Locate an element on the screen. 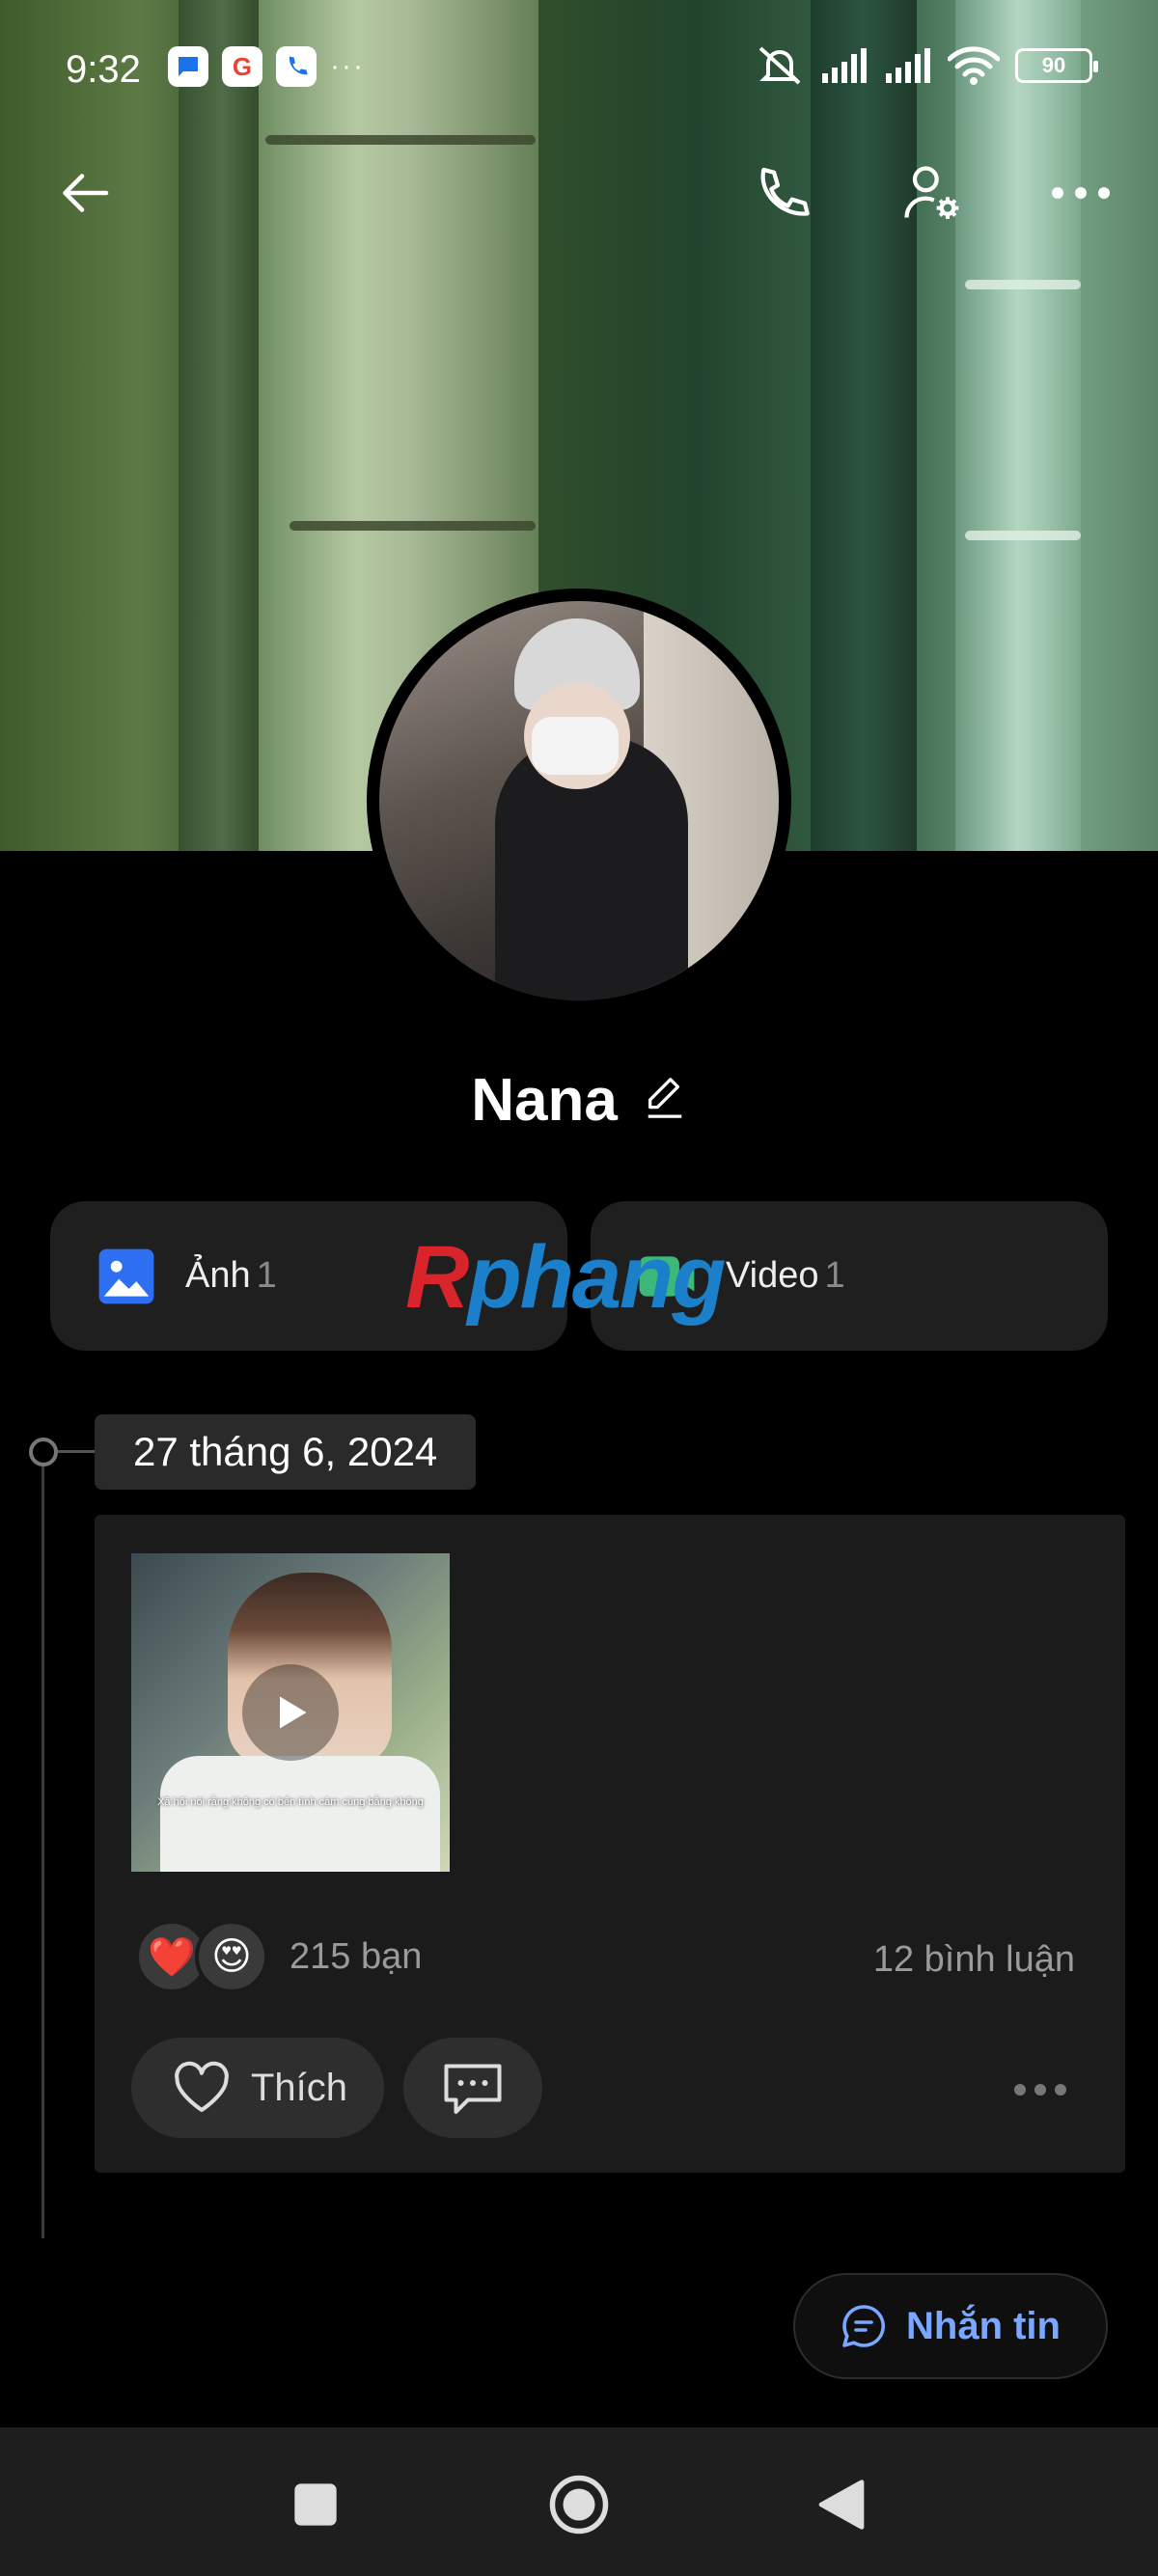 The image size is (1158, 2576). timeline-line is located at coordinates (42, 1852).